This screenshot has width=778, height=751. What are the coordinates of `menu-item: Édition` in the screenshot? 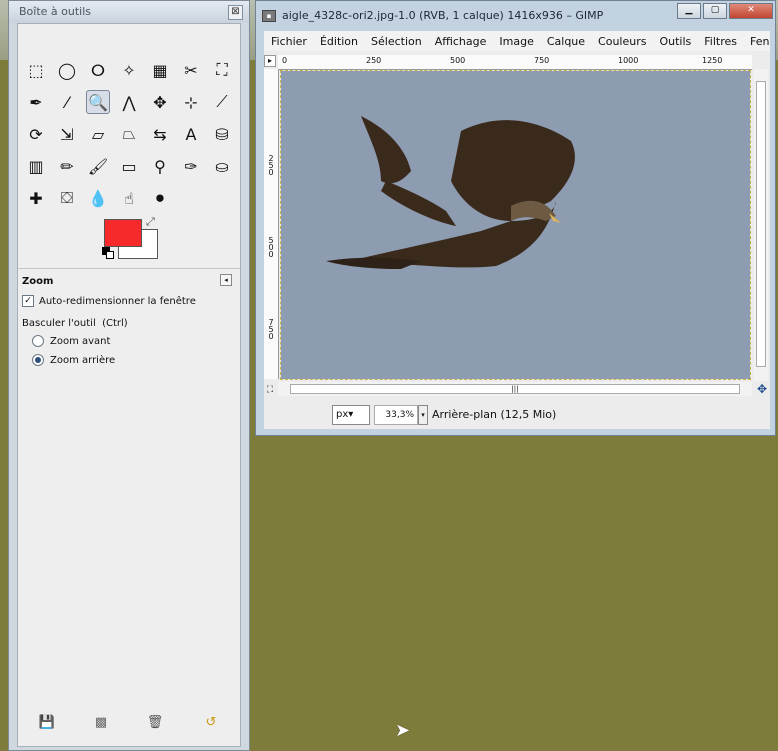 It's located at (339, 41).